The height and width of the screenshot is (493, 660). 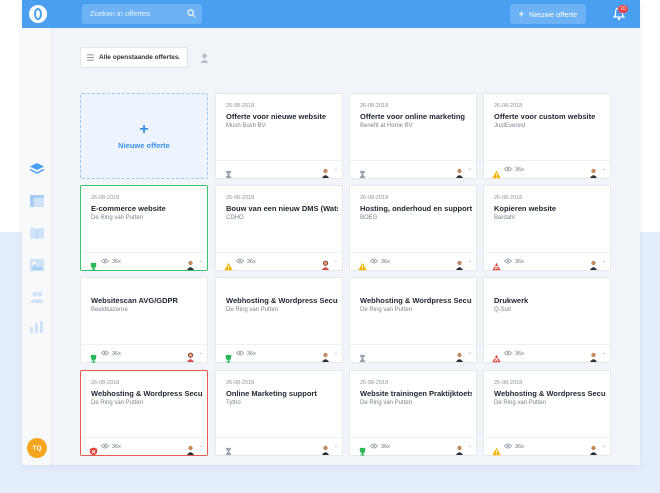 I want to click on top-bar: Zoeken in offertes + Nieuwe offerte 10, so click(x=331, y=14).